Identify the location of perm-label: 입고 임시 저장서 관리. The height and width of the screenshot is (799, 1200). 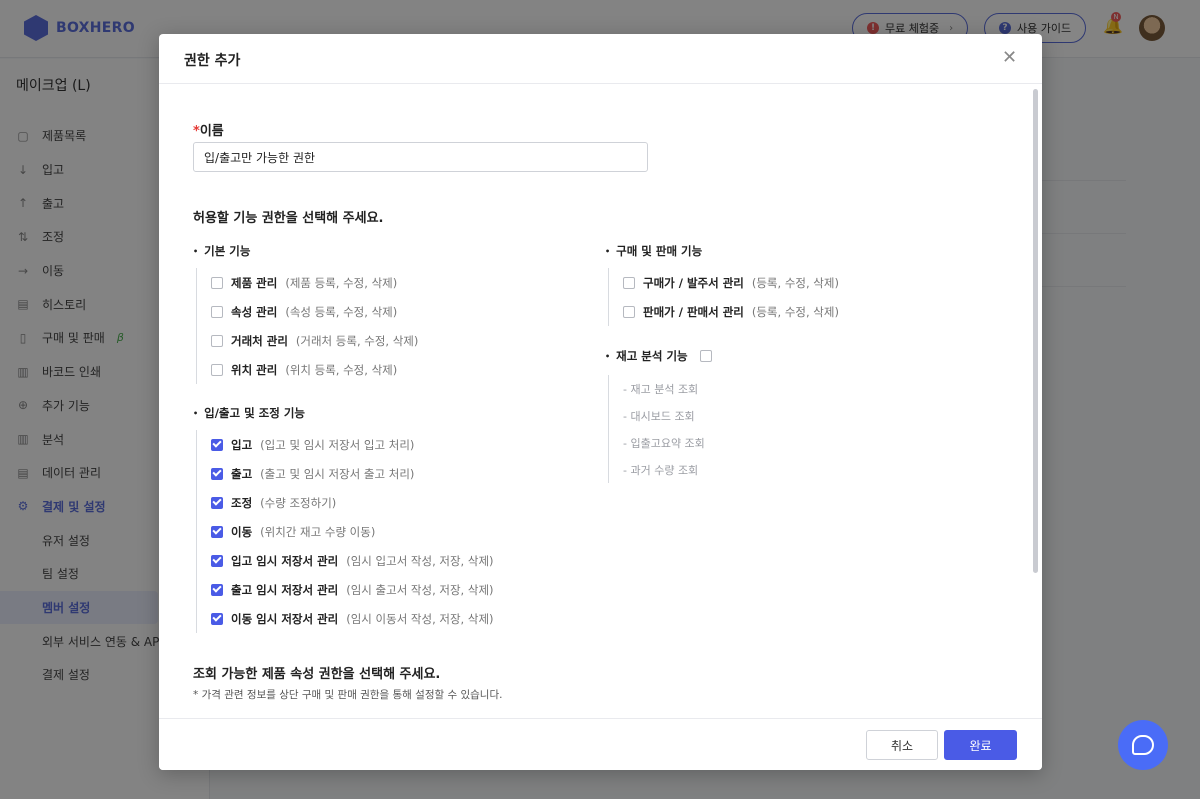
(285, 560).